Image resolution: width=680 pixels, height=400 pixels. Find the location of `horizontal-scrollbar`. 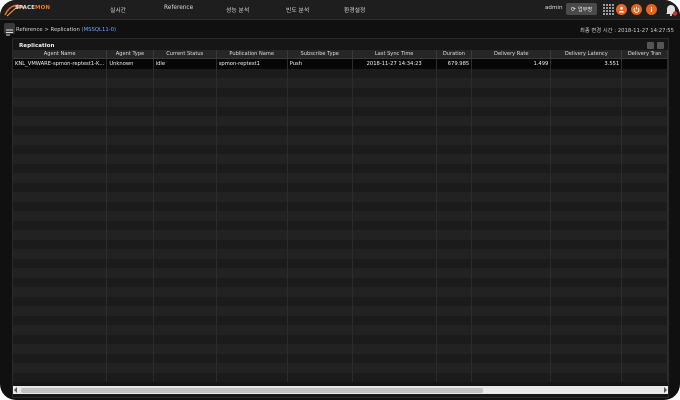

horizontal-scrollbar is located at coordinates (340, 390).